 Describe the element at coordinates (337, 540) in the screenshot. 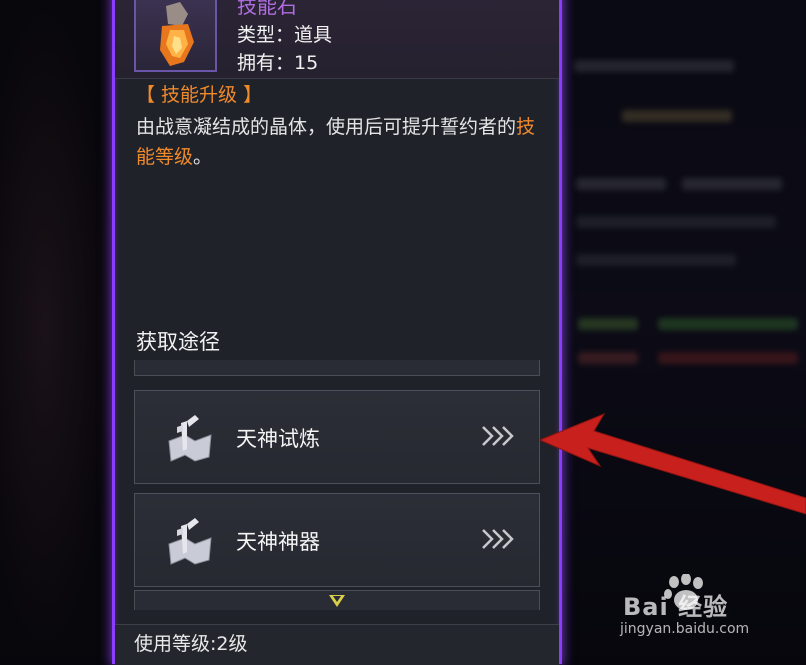

I see `route-tianshen-artifact: 天神神器` at that location.